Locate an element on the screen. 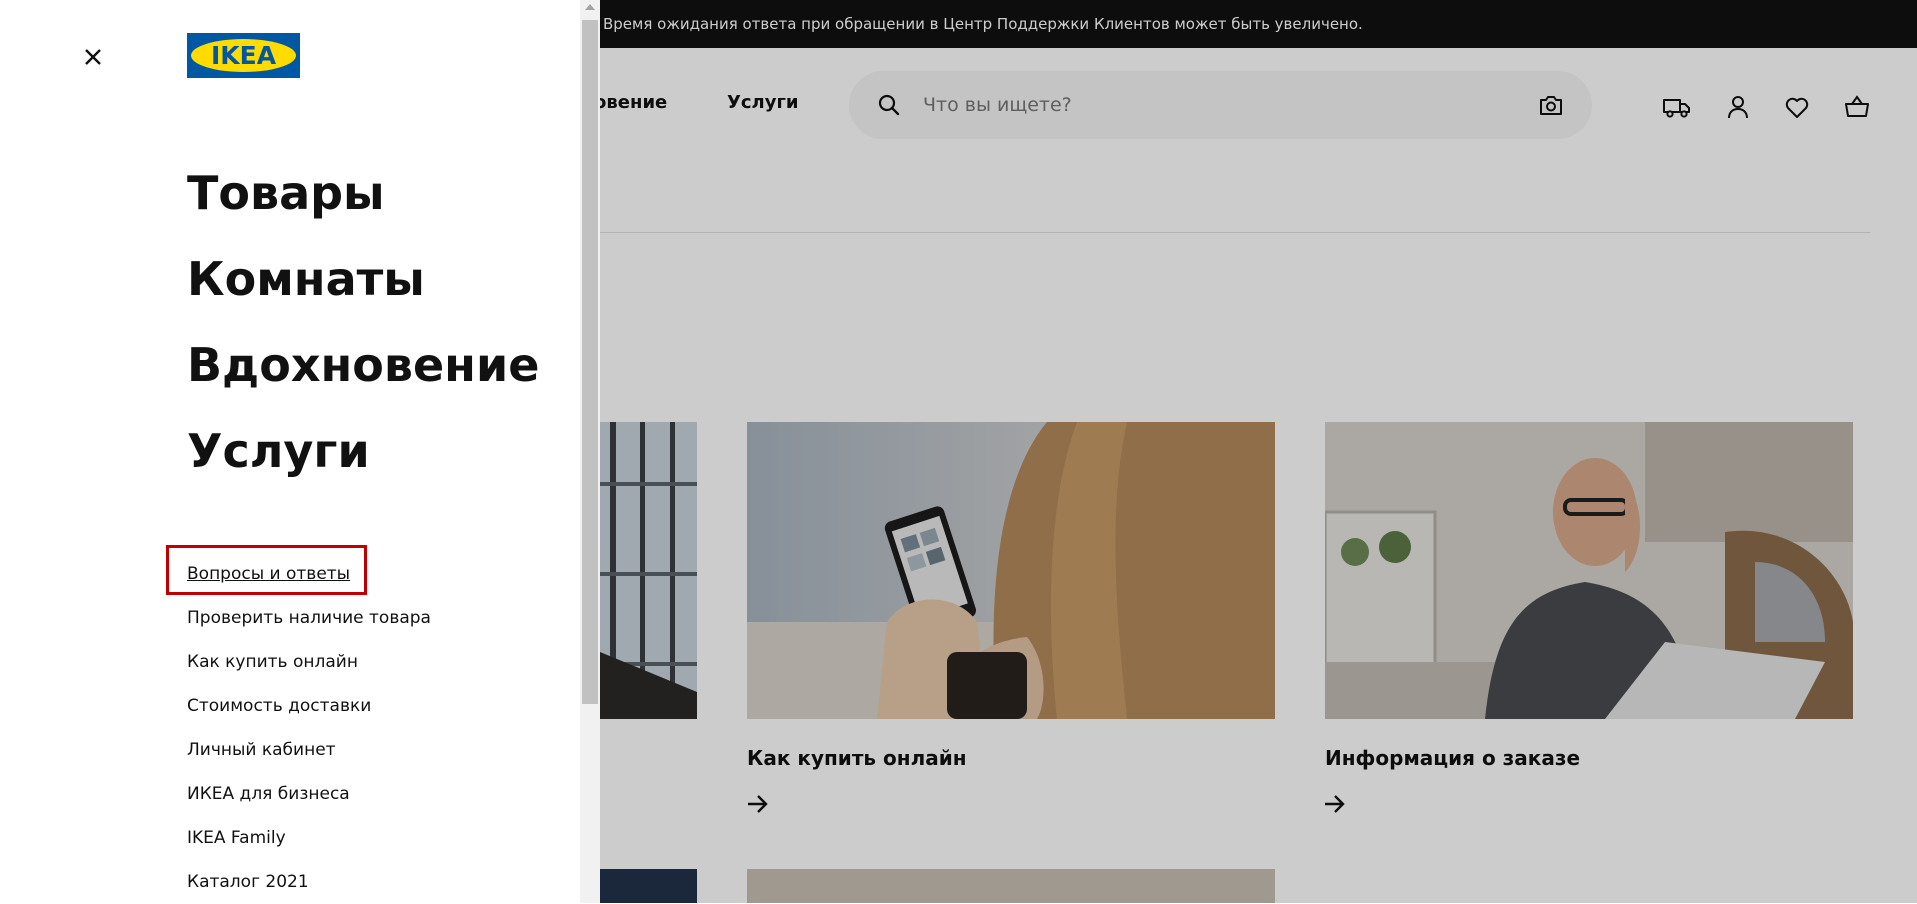 The width and height of the screenshot is (1917, 904). ikea-logo: IKEA is located at coordinates (243, 55).